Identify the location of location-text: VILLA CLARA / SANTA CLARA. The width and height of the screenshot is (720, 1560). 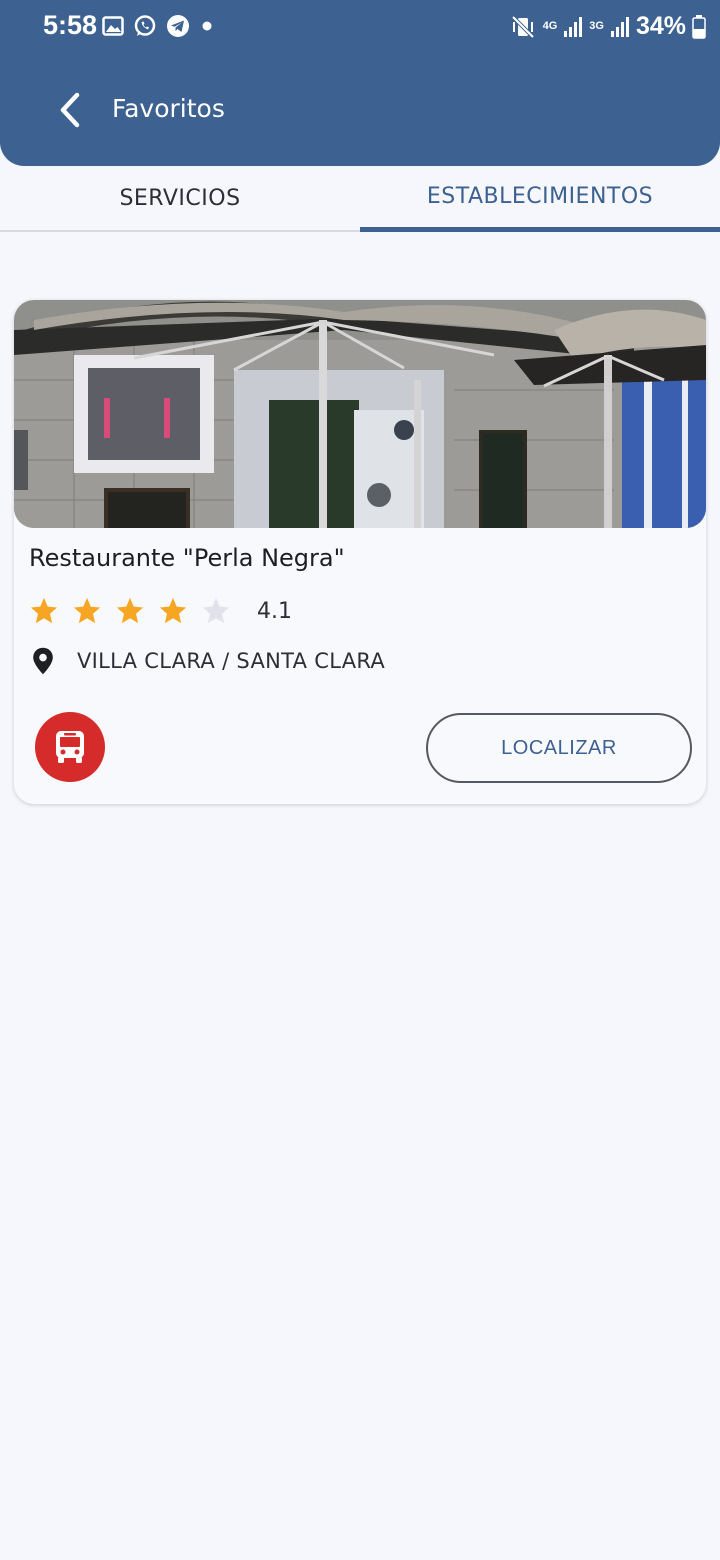
(231, 661).